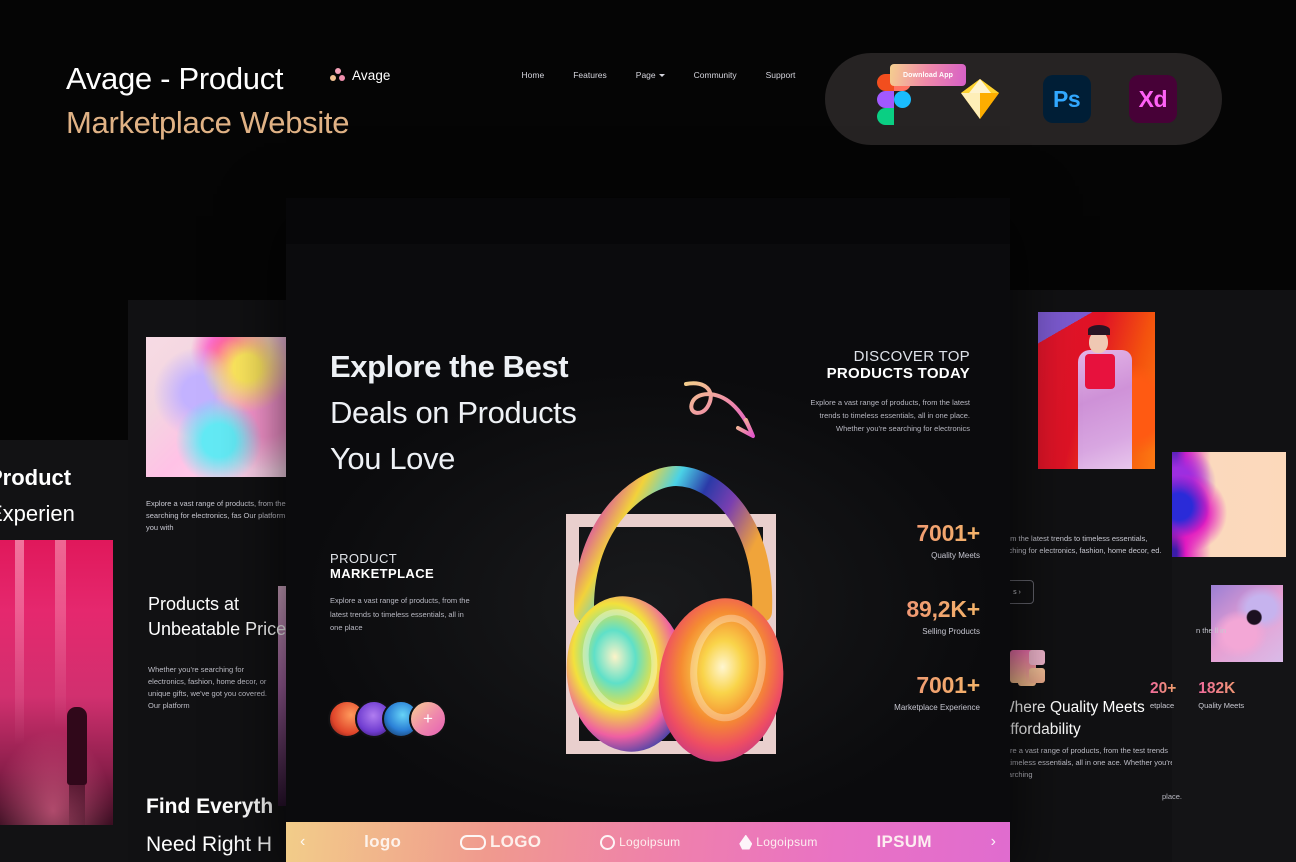 This screenshot has width=1296, height=862. What do you see at coordinates (1247, 623) in the screenshot?
I see `swirl-3d-image` at bounding box center [1247, 623].